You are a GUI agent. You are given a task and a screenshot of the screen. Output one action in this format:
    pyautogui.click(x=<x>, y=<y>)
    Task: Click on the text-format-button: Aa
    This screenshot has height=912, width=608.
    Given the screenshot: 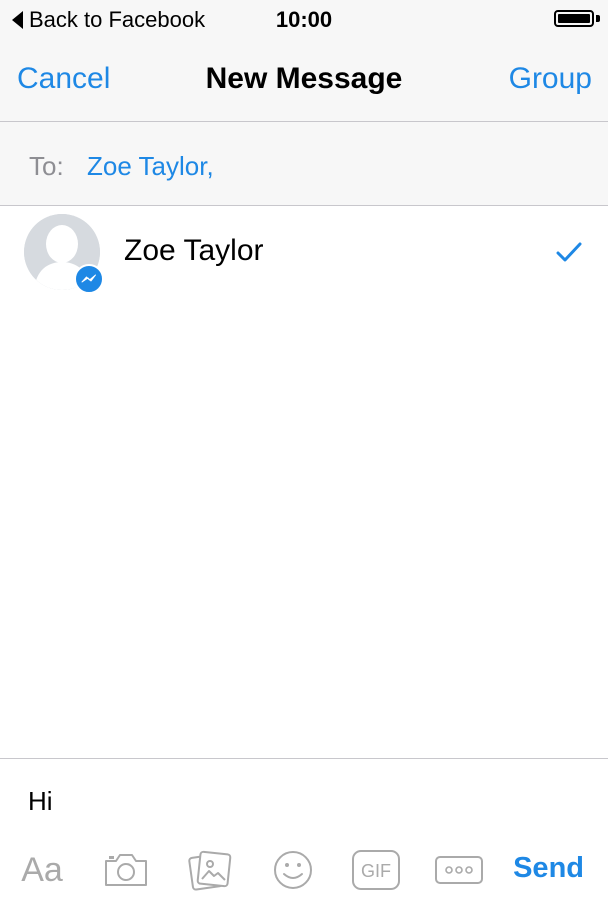 What is the action you would take?
    pyautogui.click(x=42, y=870)
    